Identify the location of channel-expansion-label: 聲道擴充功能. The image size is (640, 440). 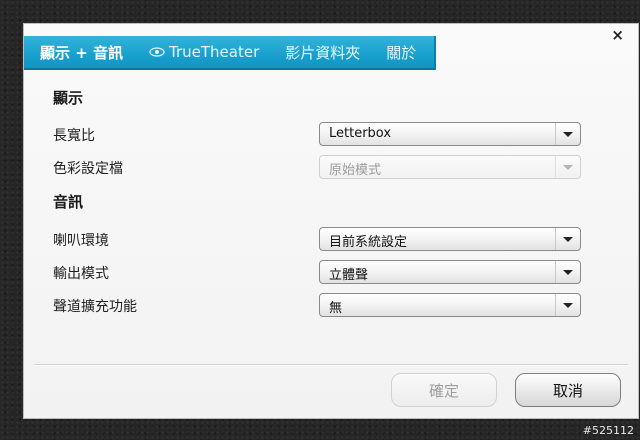
(95, 307).